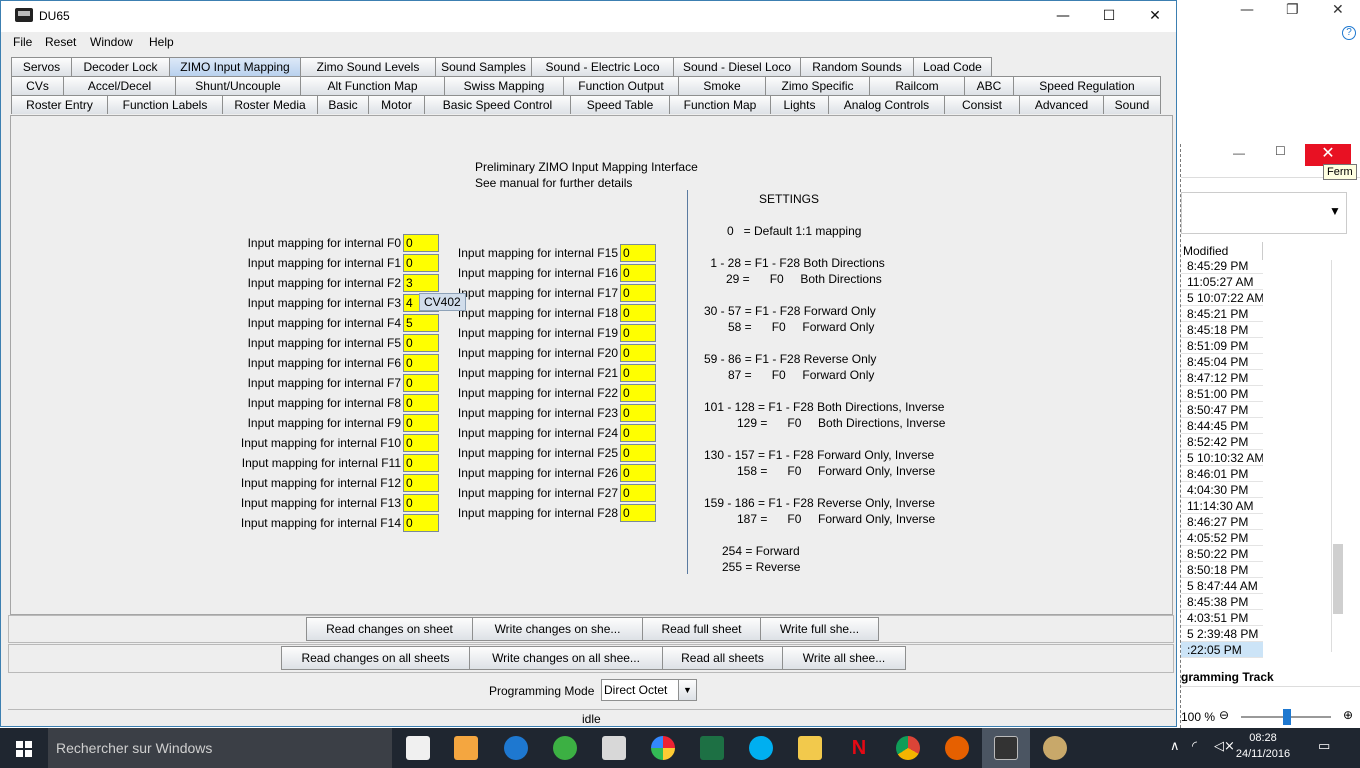  I want to click on tab-alt-function-map: Alt Function Map, so click(372, 85).